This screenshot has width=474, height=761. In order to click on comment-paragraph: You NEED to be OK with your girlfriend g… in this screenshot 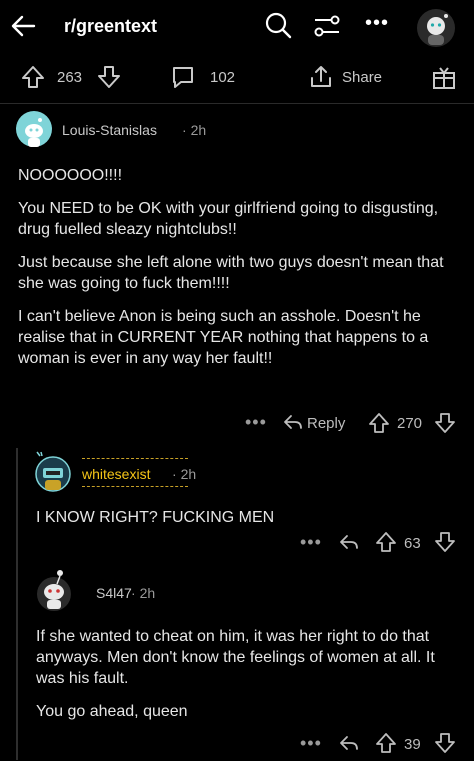, I will do `click(228, 219)`.